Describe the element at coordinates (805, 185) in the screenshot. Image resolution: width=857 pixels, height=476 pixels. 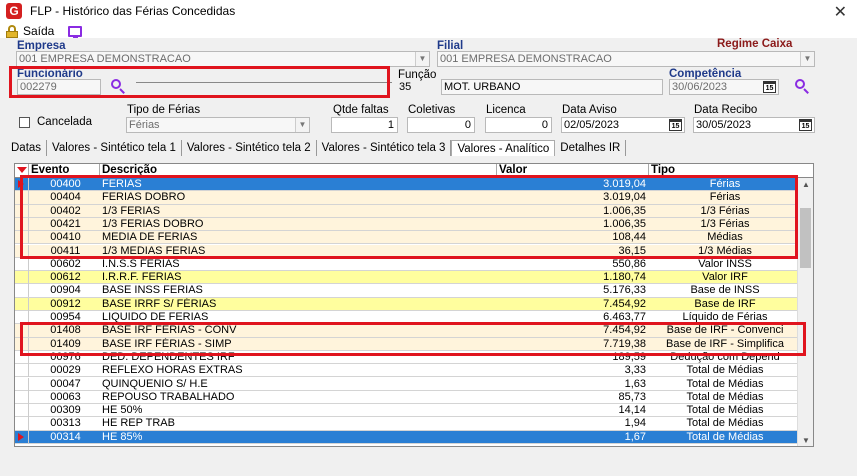
I see `scroll-up-icon: ▲` at that location.